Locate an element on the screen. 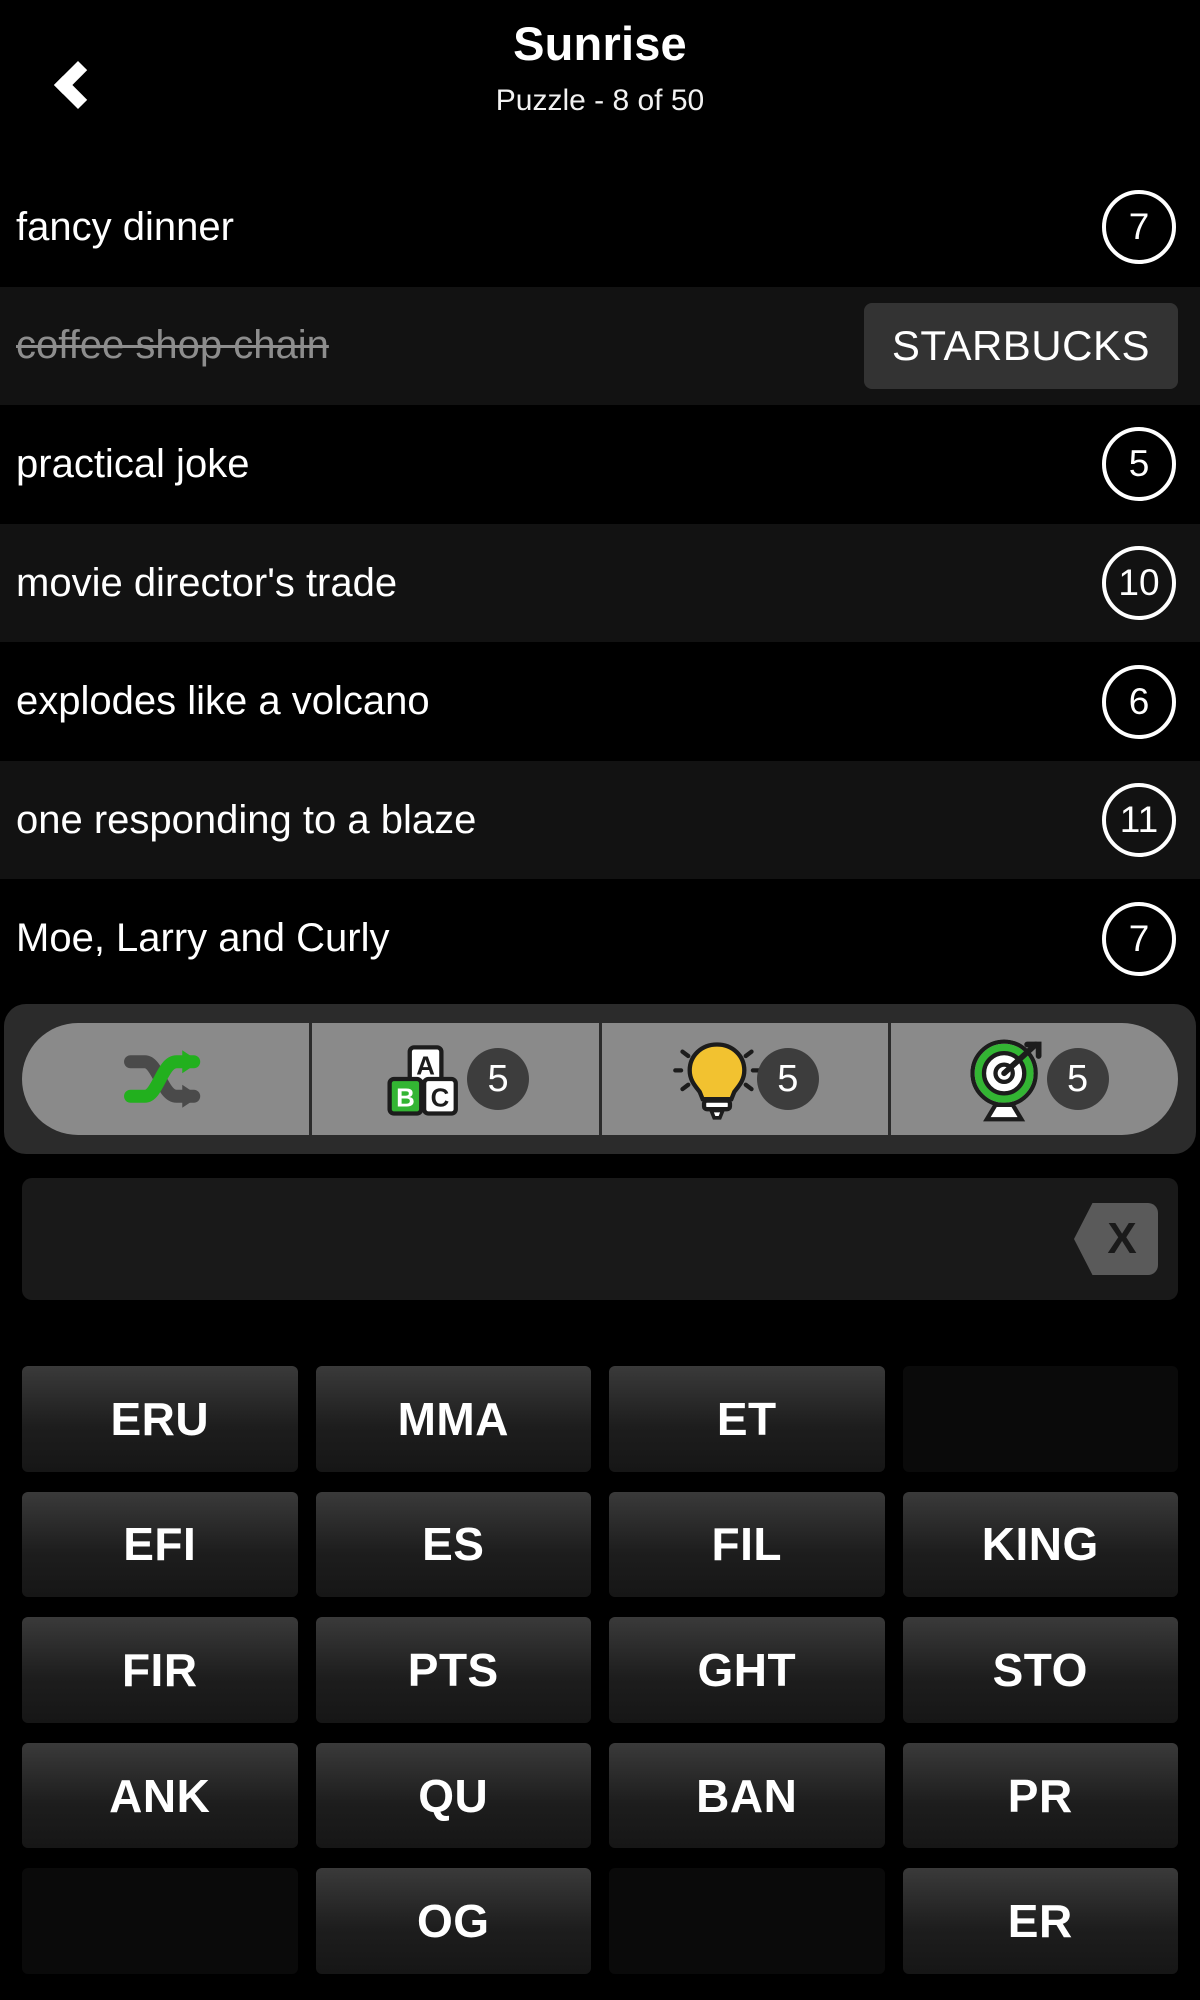  clue-row: movie director's trade 10 is located at coordinates (600, 583).